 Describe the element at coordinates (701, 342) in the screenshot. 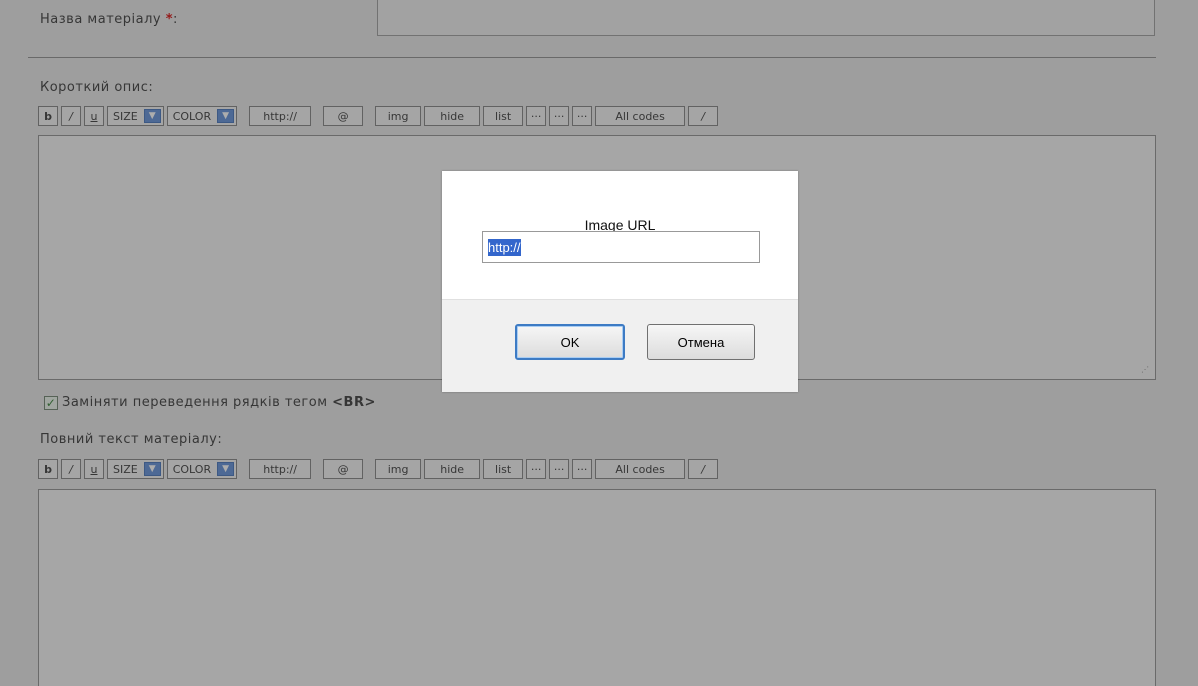

I see `cancel-button: Отмена` at that location.